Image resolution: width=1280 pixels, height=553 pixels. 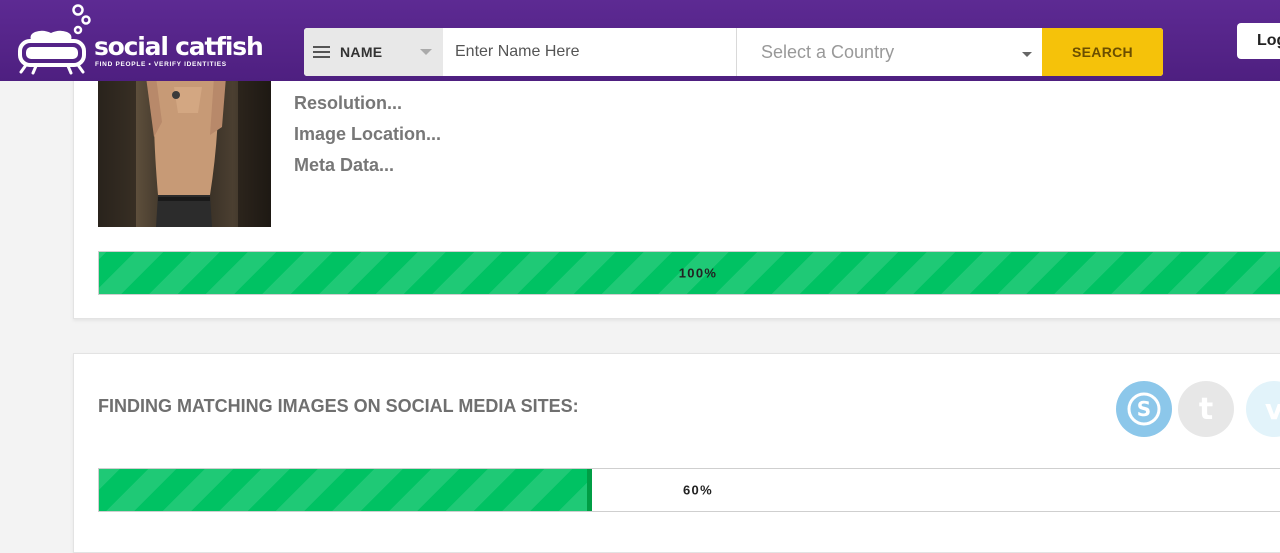 I want to click on svg-text: S, so click(x=1144, y=409).